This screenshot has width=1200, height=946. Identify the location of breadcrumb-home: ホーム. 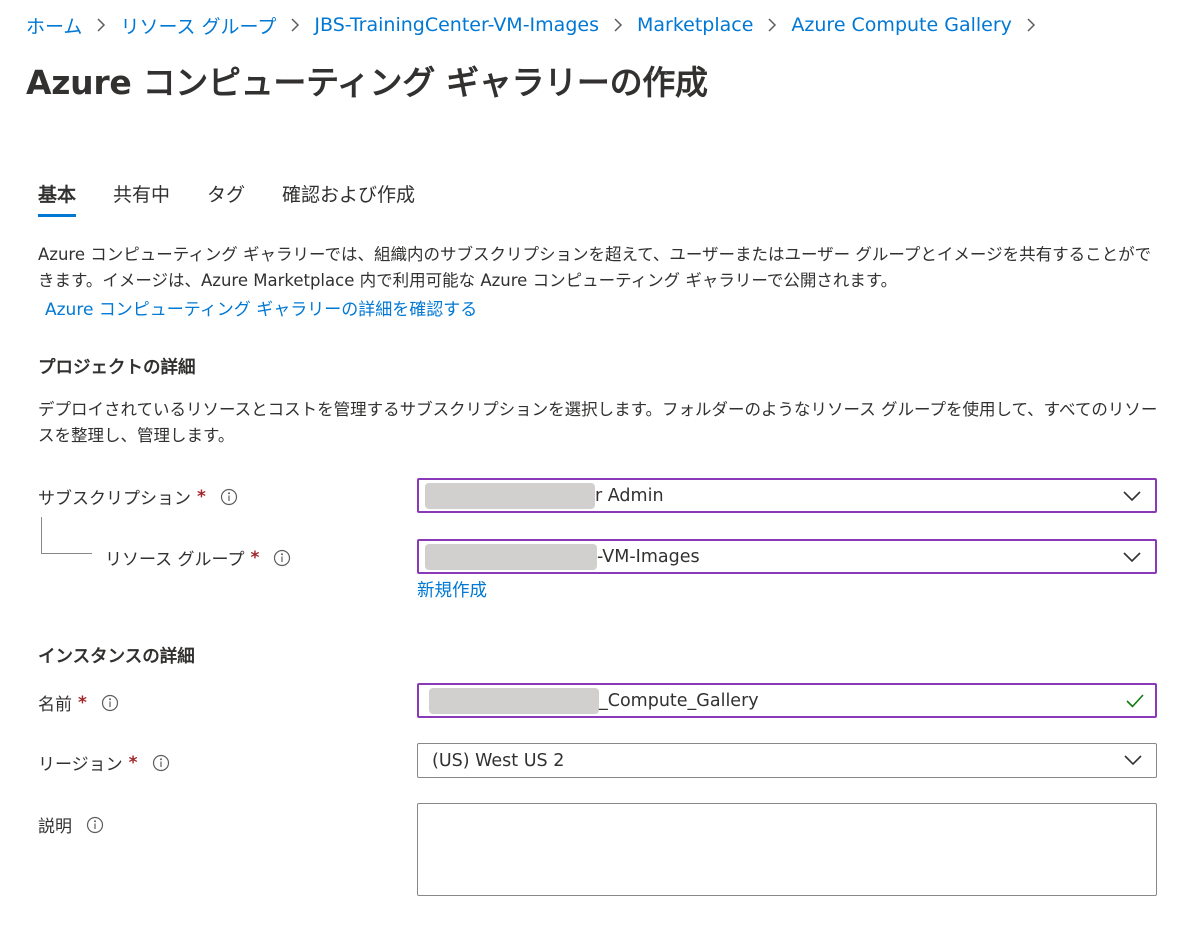
(54, 25).